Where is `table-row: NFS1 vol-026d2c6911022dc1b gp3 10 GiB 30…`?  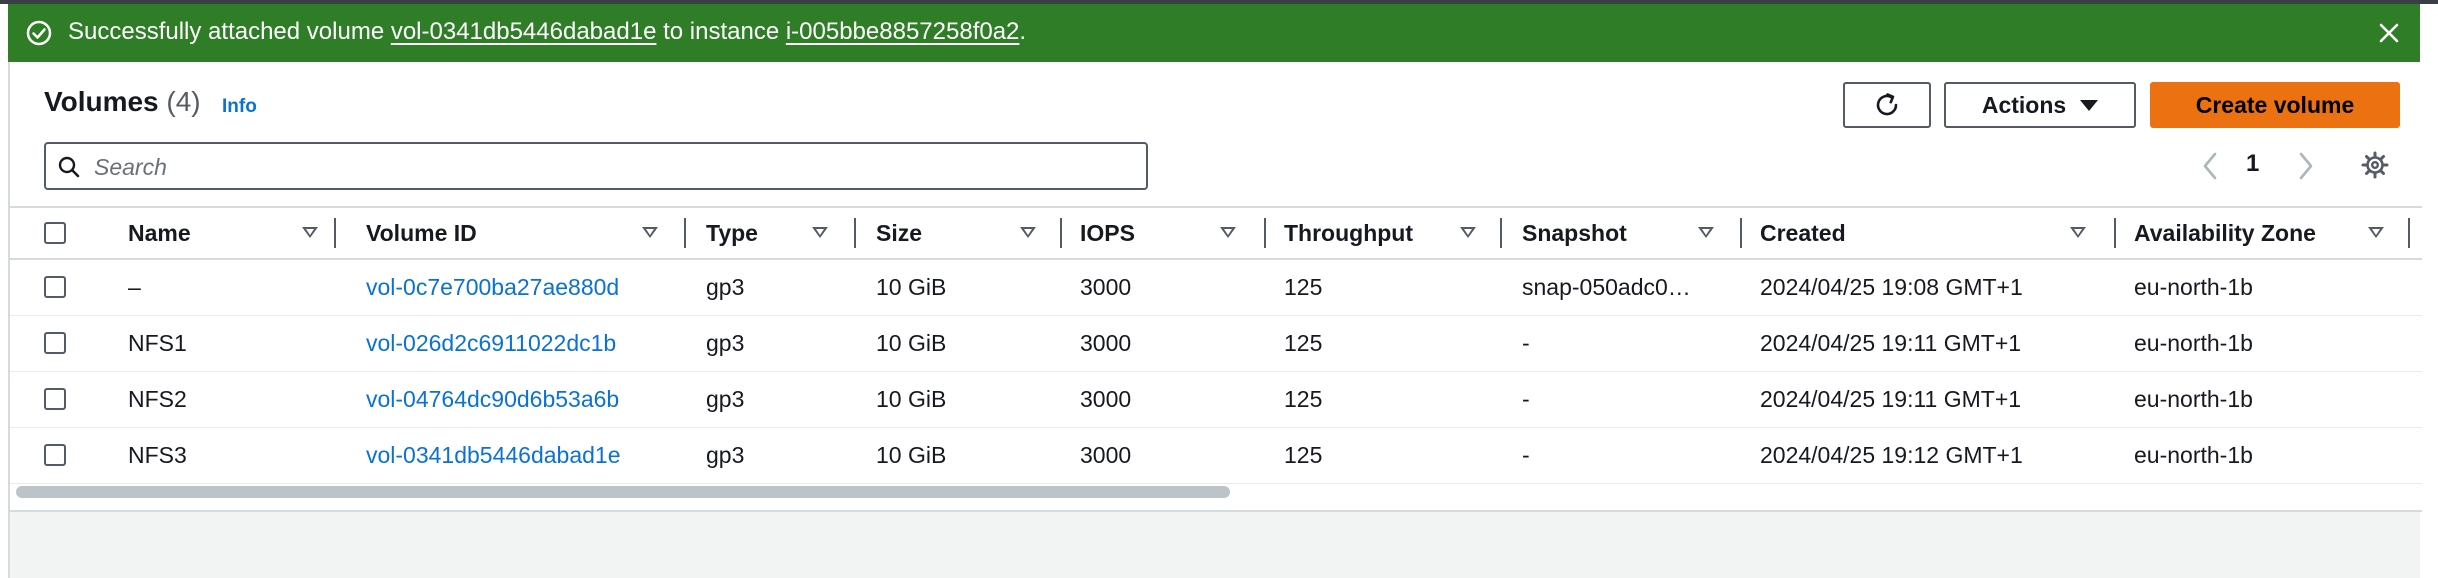
table-row: NFS1 vol-026d2c6911022dc1b gp3 10 GiB 30… is located at coordinates (1216, 344).